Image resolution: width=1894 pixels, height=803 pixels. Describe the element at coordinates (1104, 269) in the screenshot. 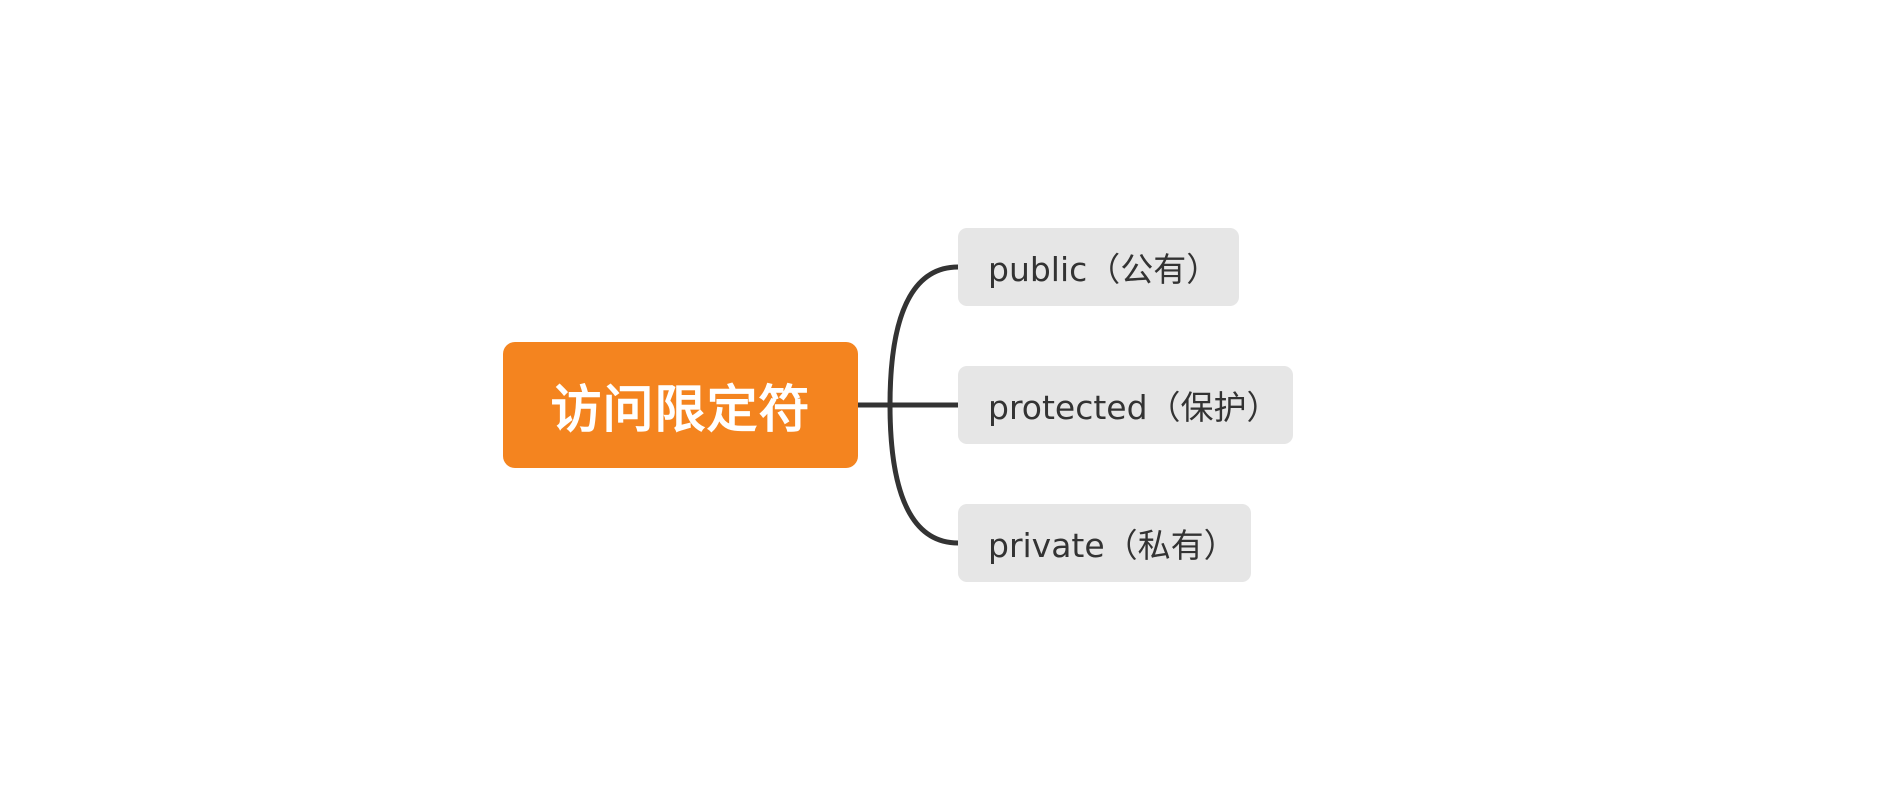

I see `child-node-label: public（公有）` at that location.